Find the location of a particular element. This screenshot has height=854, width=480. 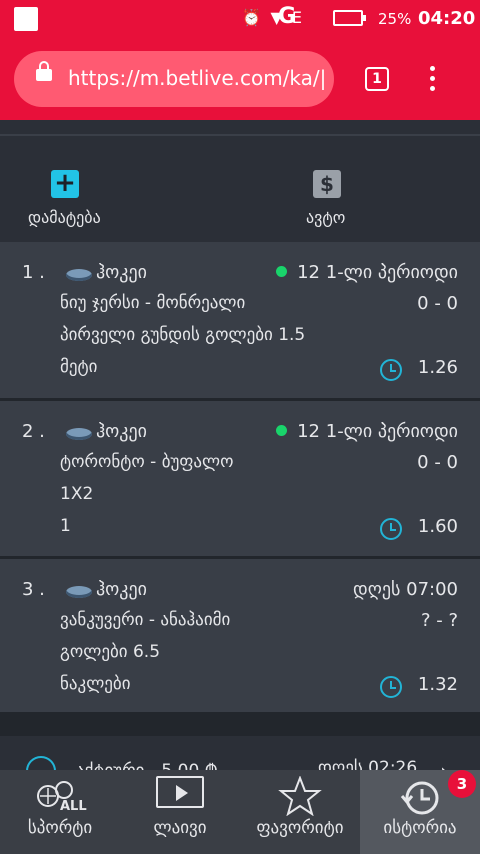

bet-score: ? - ? is located at coordinates (439, 620).